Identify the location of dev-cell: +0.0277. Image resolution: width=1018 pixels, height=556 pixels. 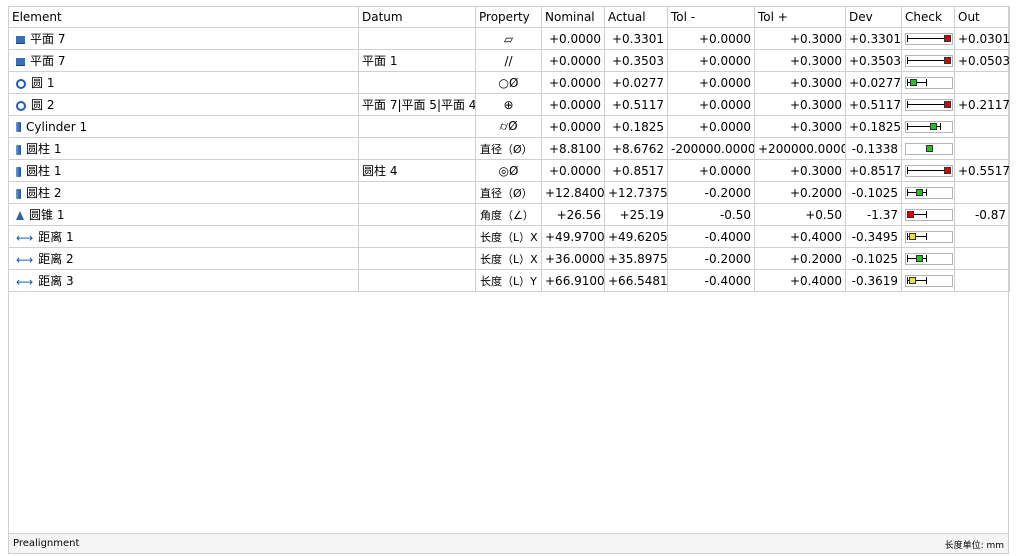
(873, 82).